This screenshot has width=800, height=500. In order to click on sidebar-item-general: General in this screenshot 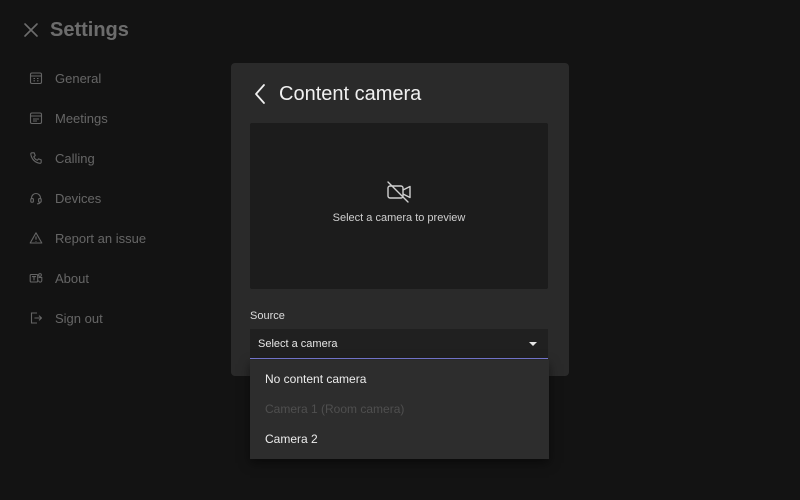, I will do `click(118, 78)`.